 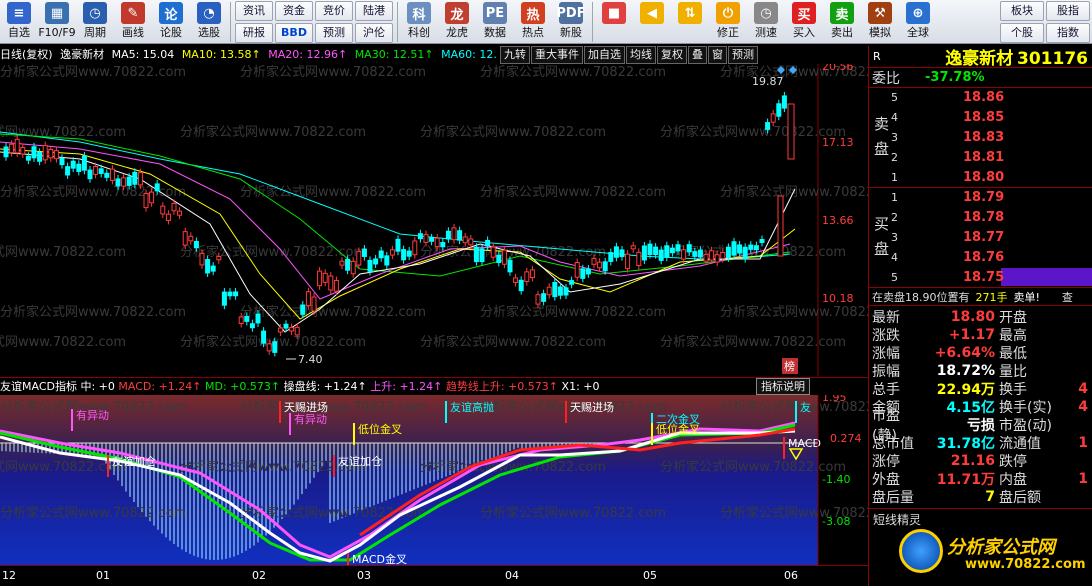 What do you see at coordinates (334, 11) in the screenshot?
I see `auction-button: 竞价` at bounding box center [334, 11].